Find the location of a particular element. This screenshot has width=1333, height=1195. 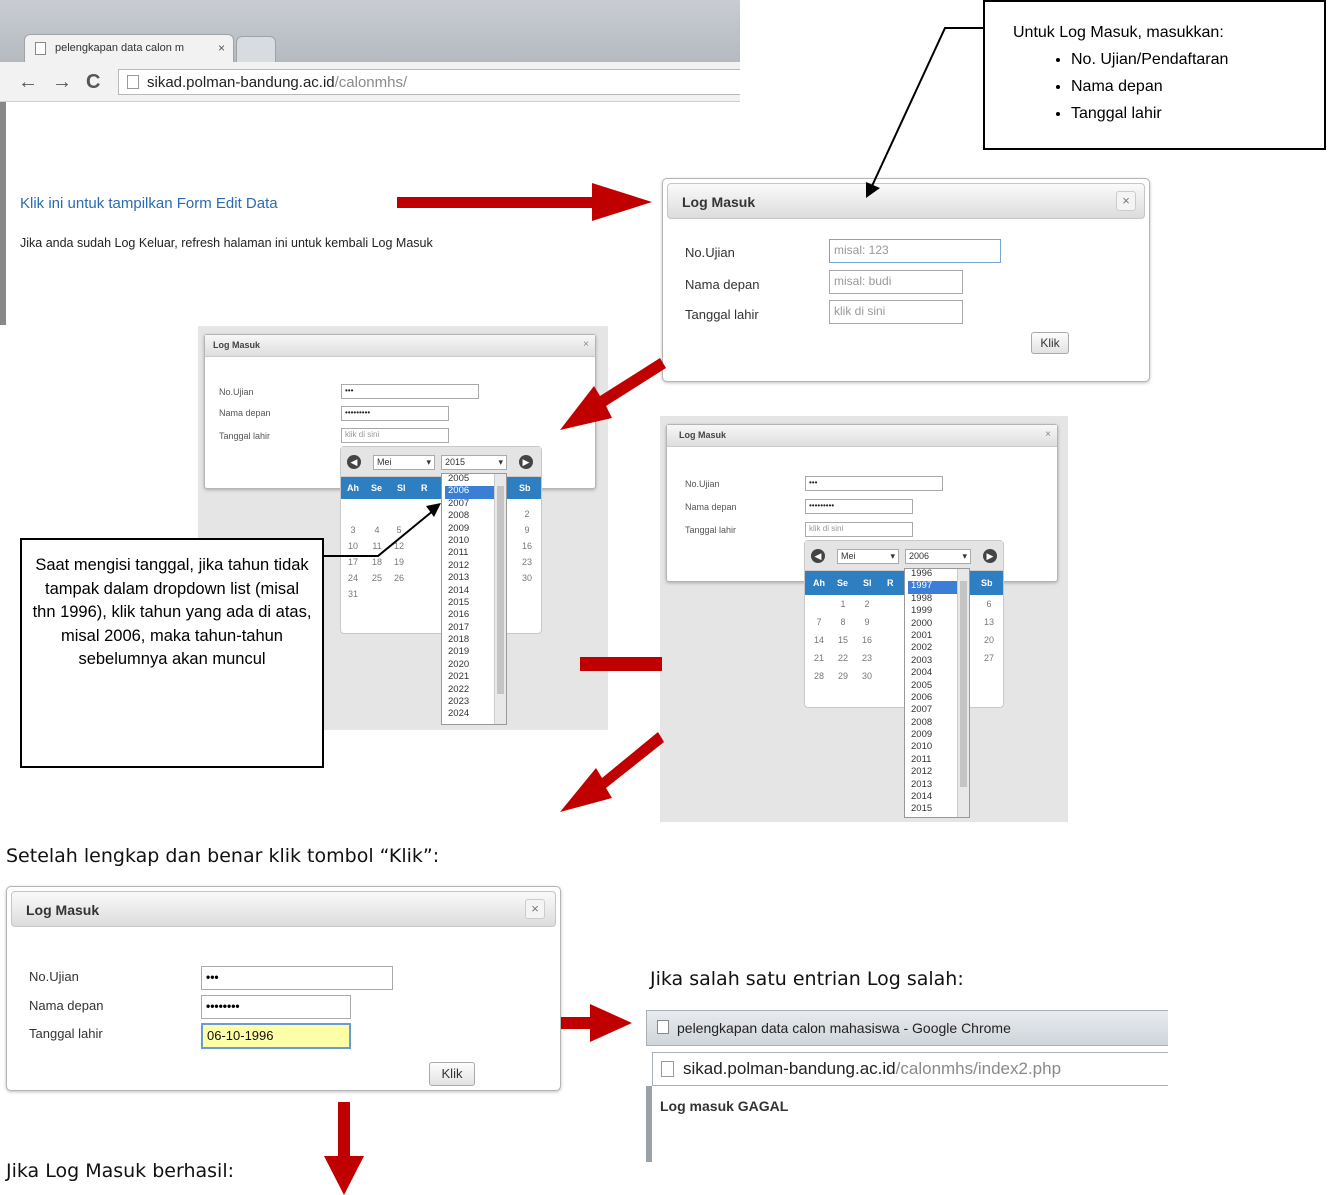

label-tanggal-lahir: Tanggal lahir is located at coordinates (66, 1033).